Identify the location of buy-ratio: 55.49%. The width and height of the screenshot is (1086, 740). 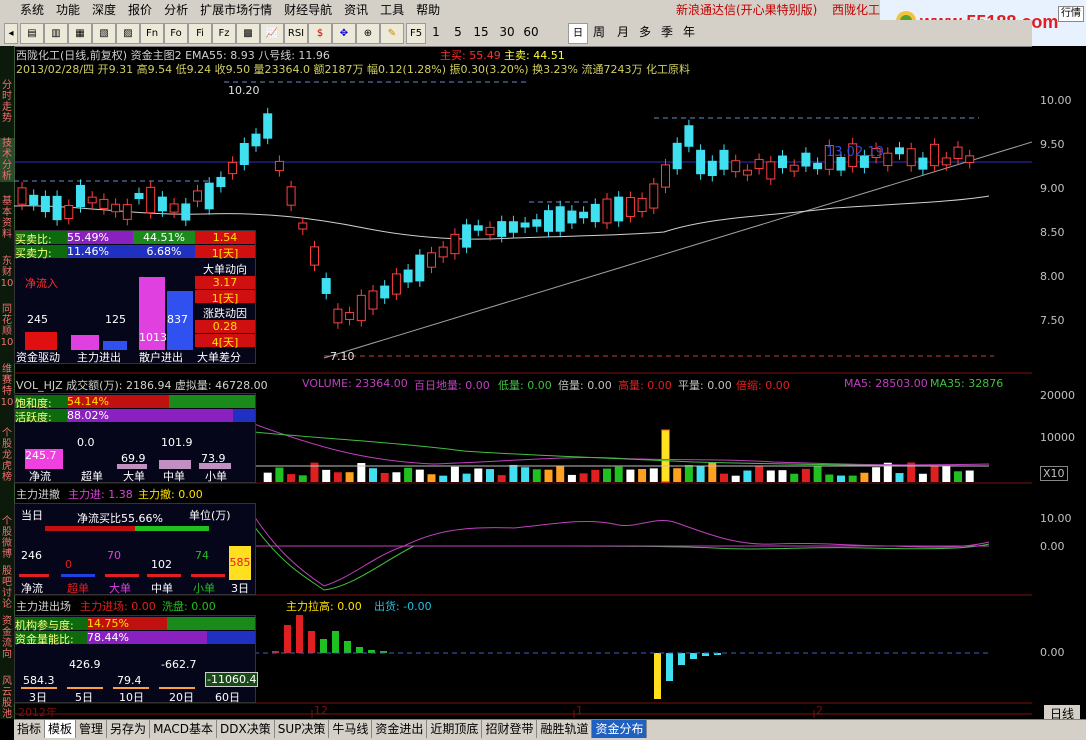
(100, 237).